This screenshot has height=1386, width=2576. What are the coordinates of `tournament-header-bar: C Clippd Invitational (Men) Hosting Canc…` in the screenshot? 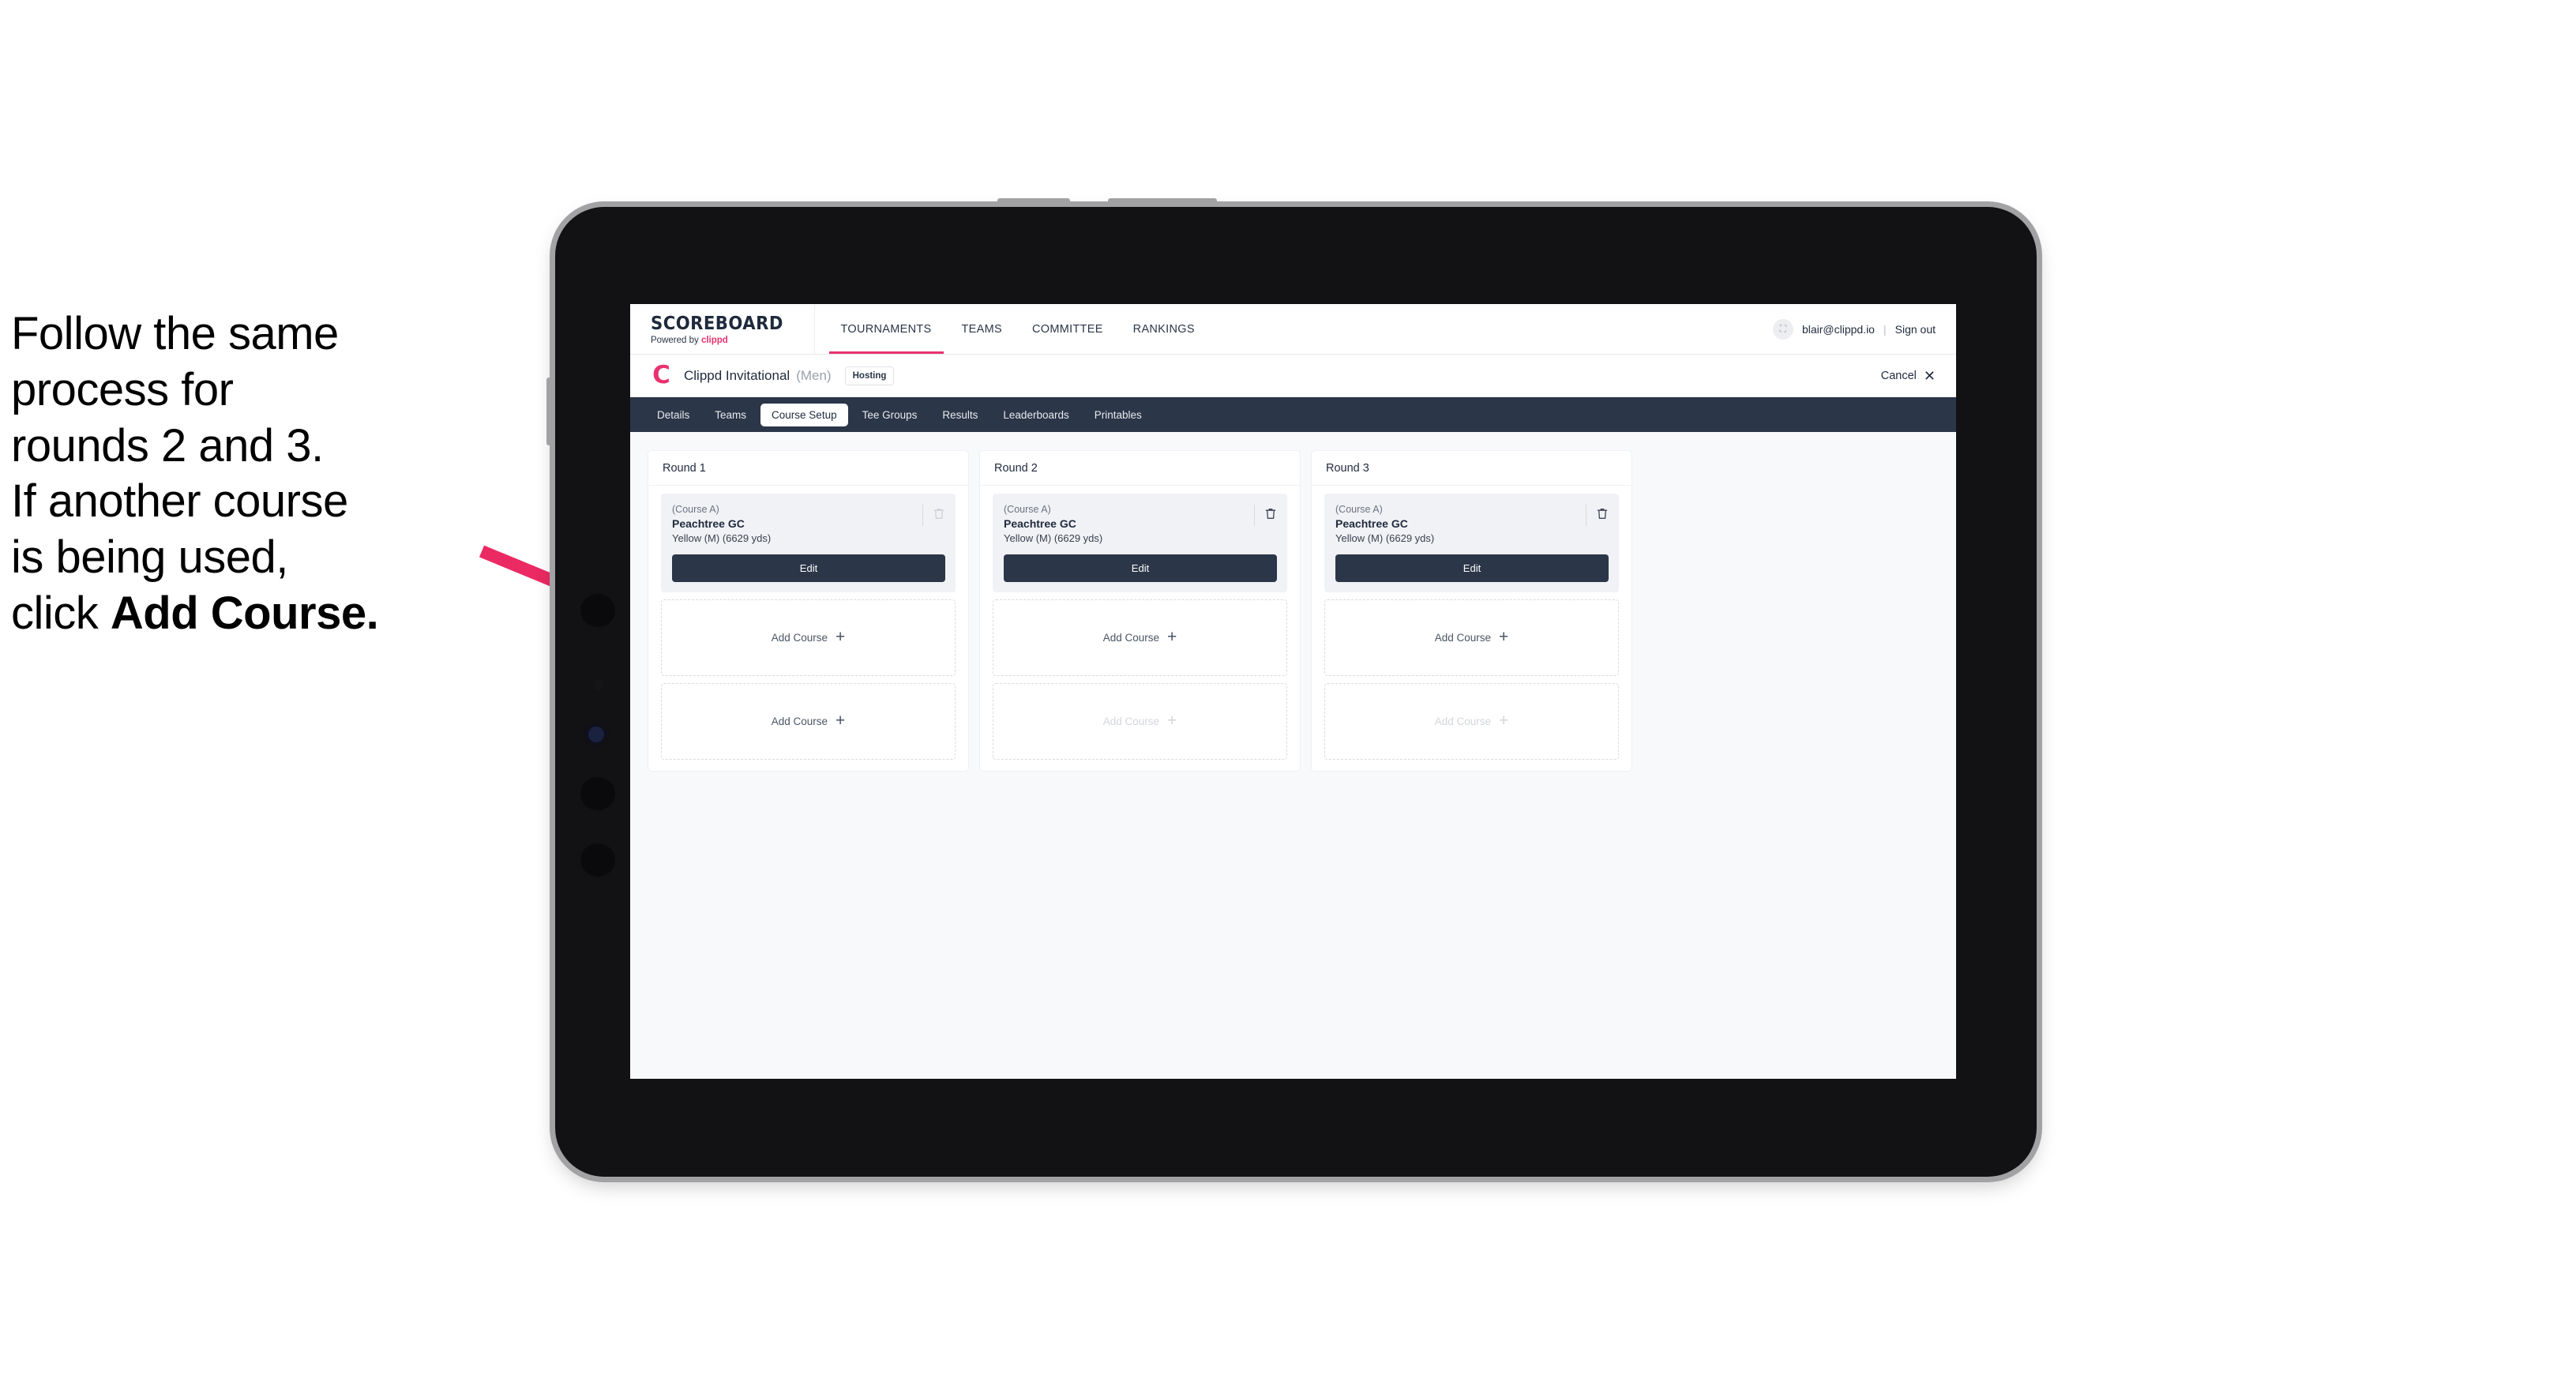 It's located at (1293, 376).